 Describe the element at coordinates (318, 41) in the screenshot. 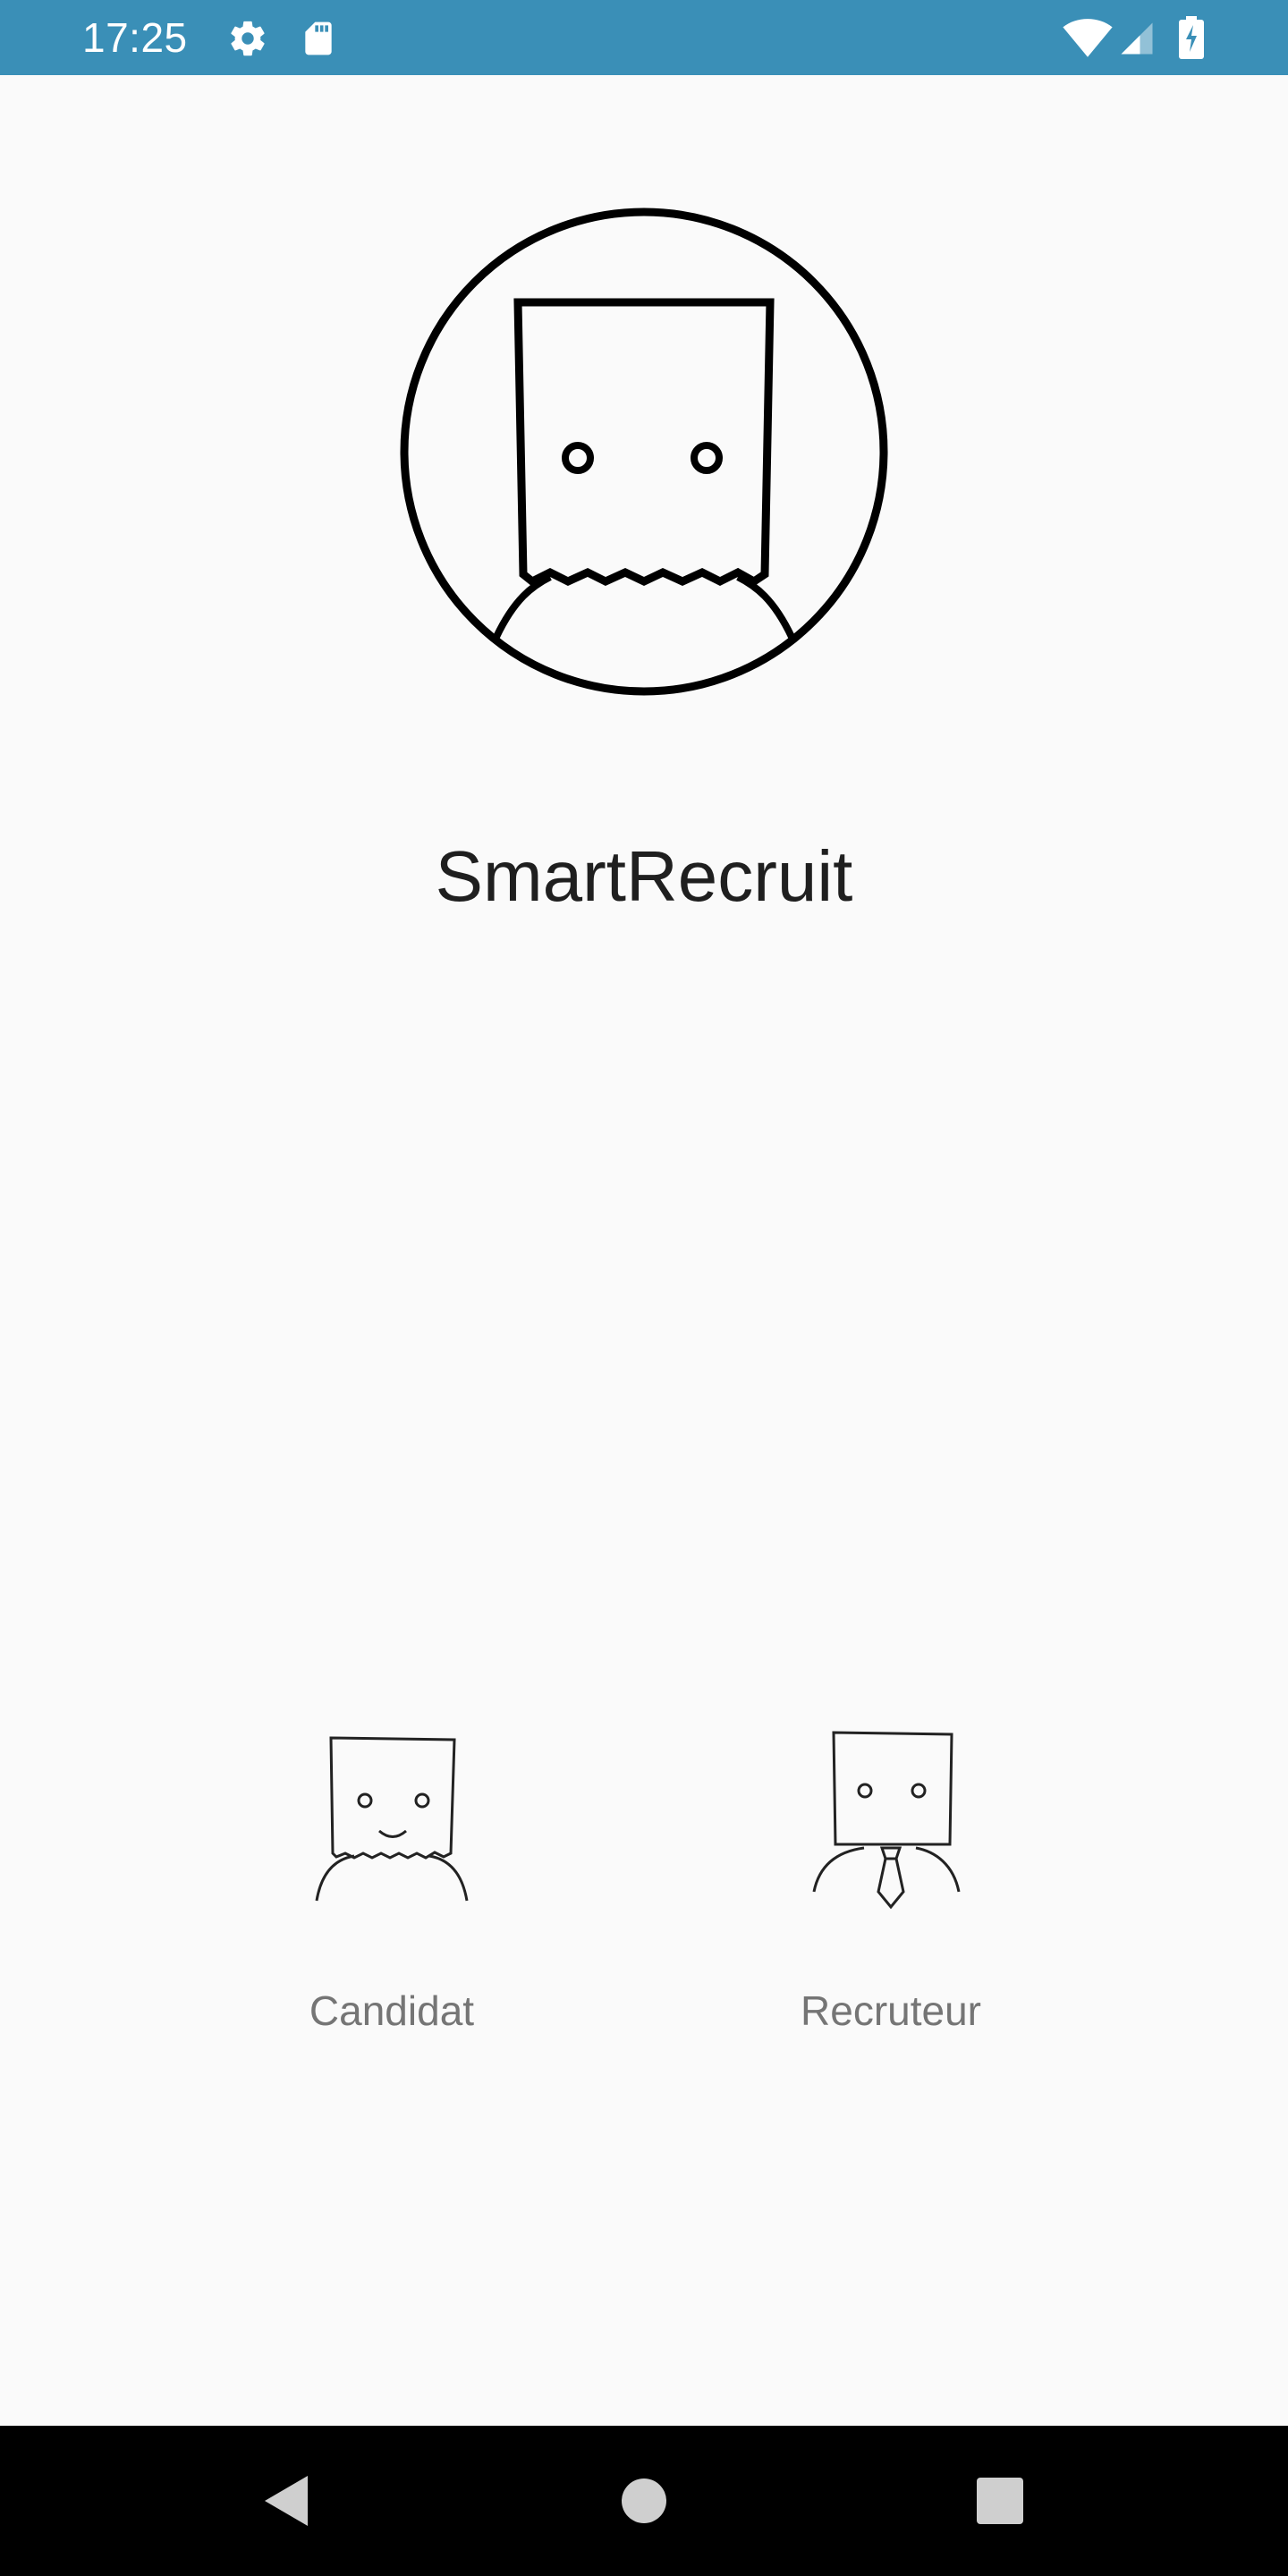

I see `sd-card-icon` at that location.